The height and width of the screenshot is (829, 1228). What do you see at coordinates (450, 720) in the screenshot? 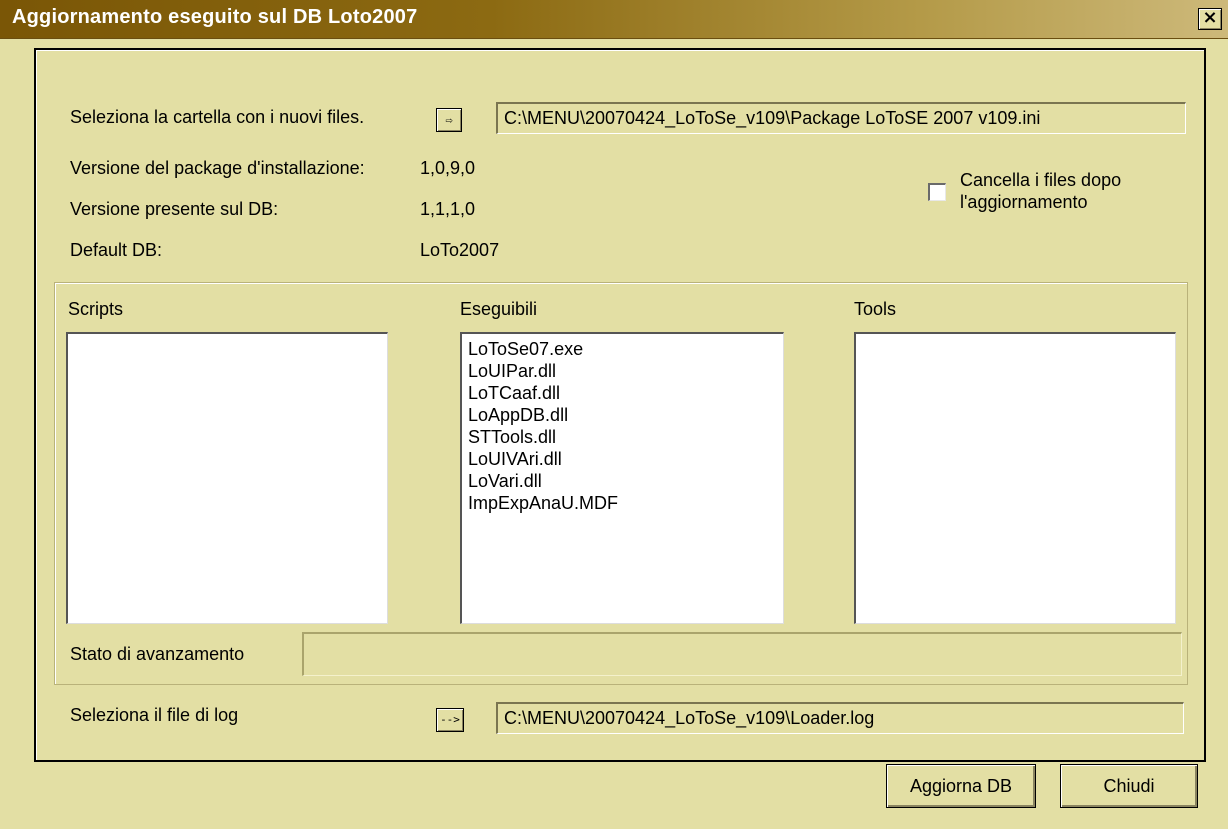
I see `browse-log-button: -->` at bounding box center [450, 720].